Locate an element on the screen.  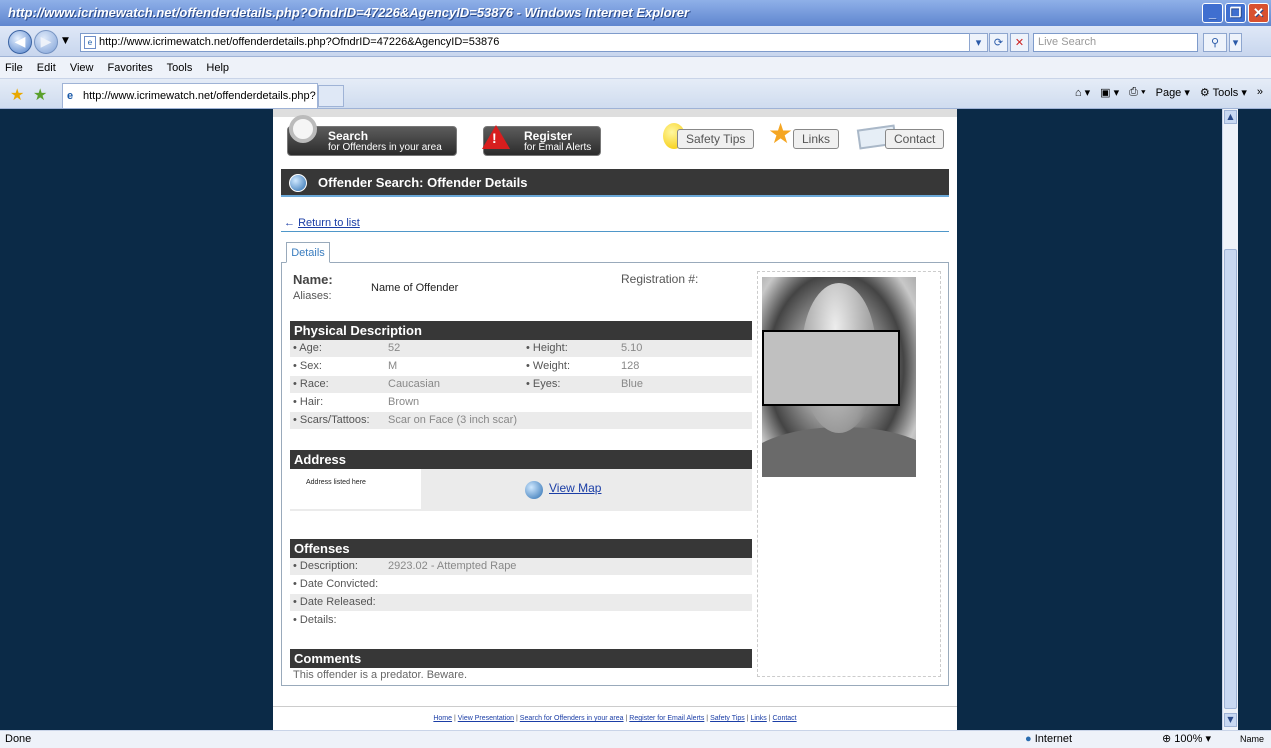
zone-label: Internet is located at coordinates (1053, 739).